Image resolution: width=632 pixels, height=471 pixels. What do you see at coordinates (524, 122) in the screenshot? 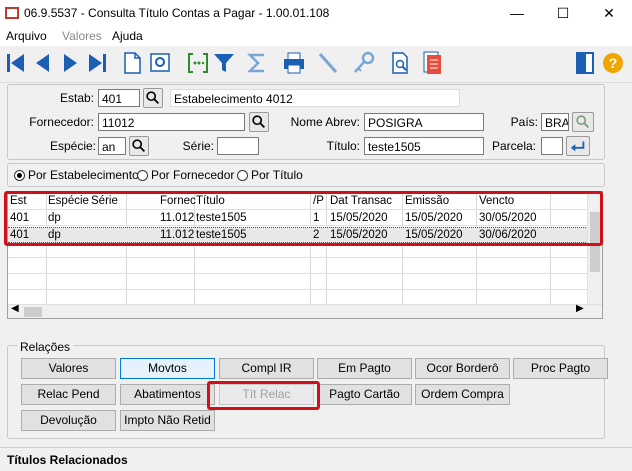
I see `pais-label: País:` at bounding box center [524, 122].